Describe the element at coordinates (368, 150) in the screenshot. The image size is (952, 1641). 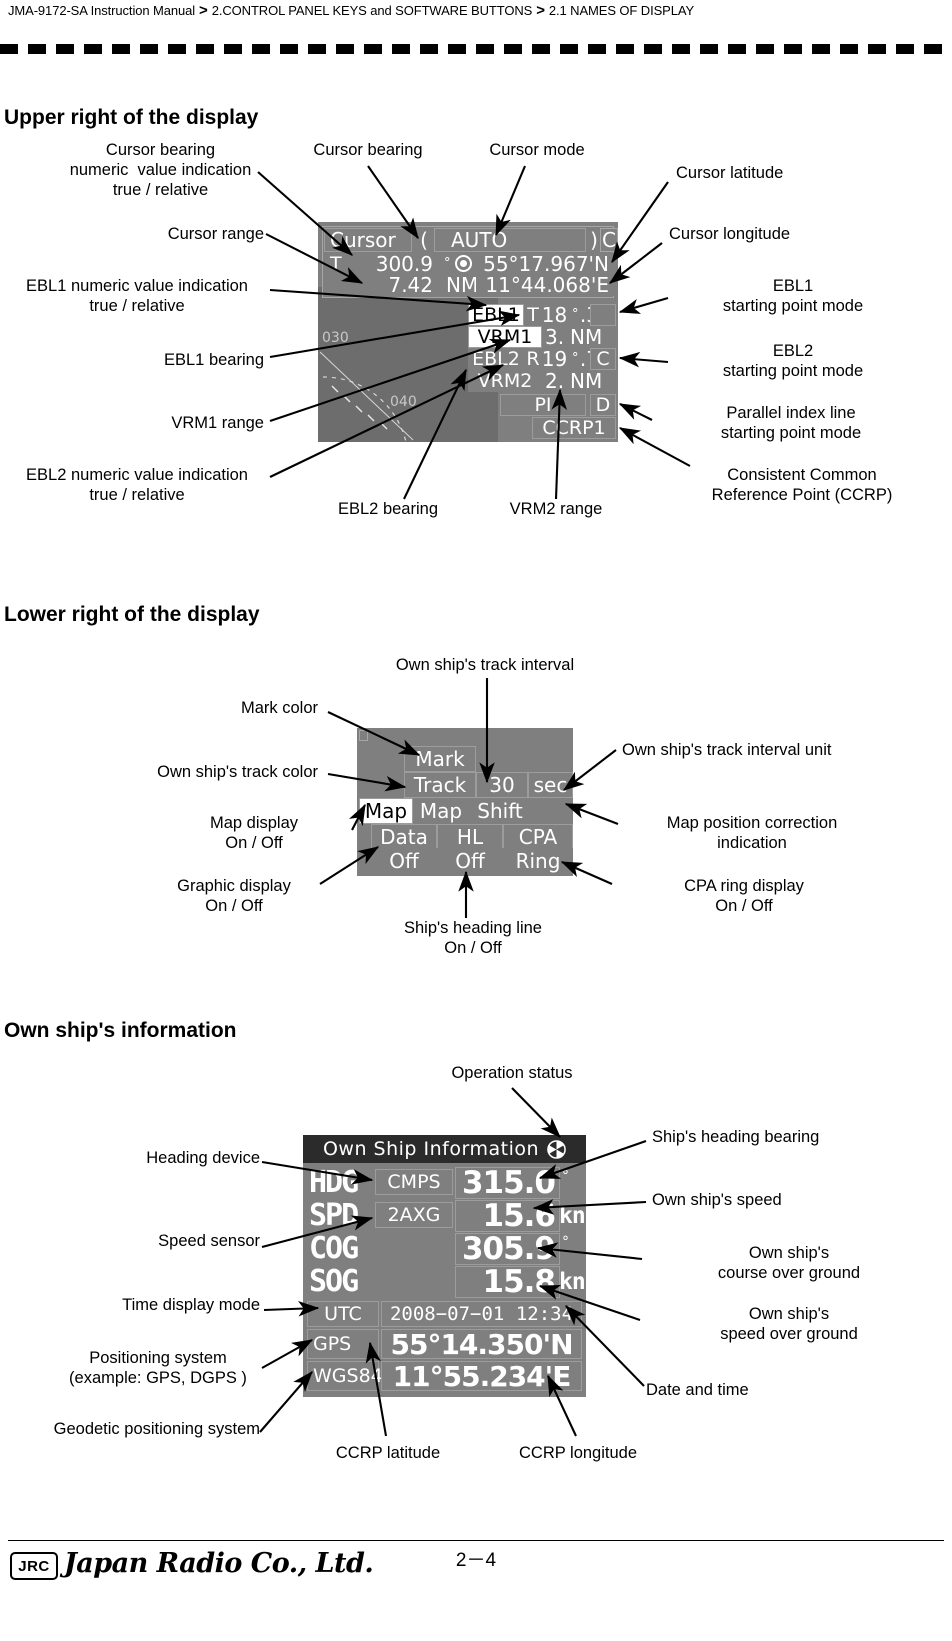
I see `label-cursor-bearing: Cursor bearing` at that location.